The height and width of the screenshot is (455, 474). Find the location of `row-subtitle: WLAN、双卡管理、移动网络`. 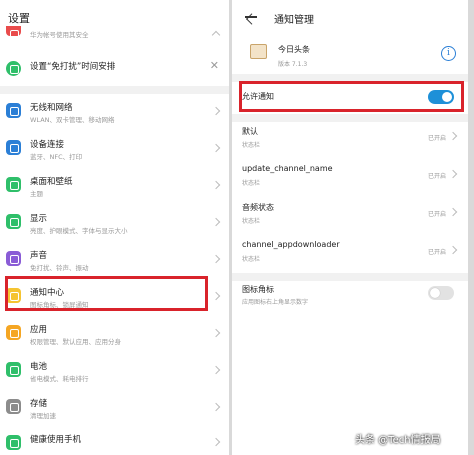

row-subtitle: WLAN、双卡管理、移动网络 is located at coordinates (72, 120).